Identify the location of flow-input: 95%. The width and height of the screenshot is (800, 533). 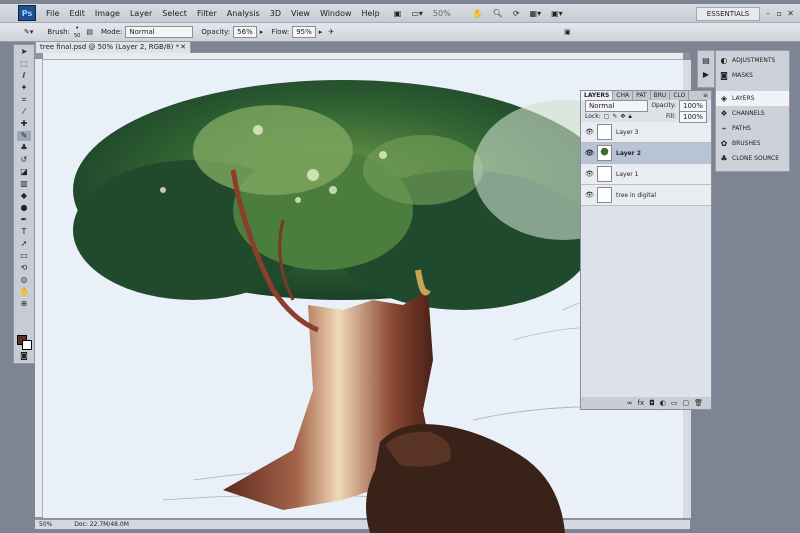
(304, 32).